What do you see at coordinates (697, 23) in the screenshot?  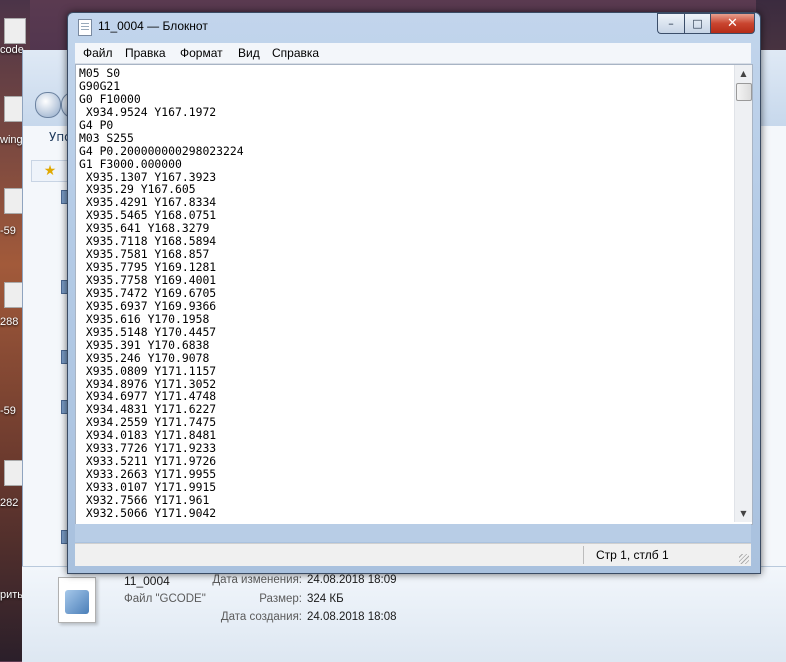 I see `maximize-button: □` at bounding box center [697, 23].